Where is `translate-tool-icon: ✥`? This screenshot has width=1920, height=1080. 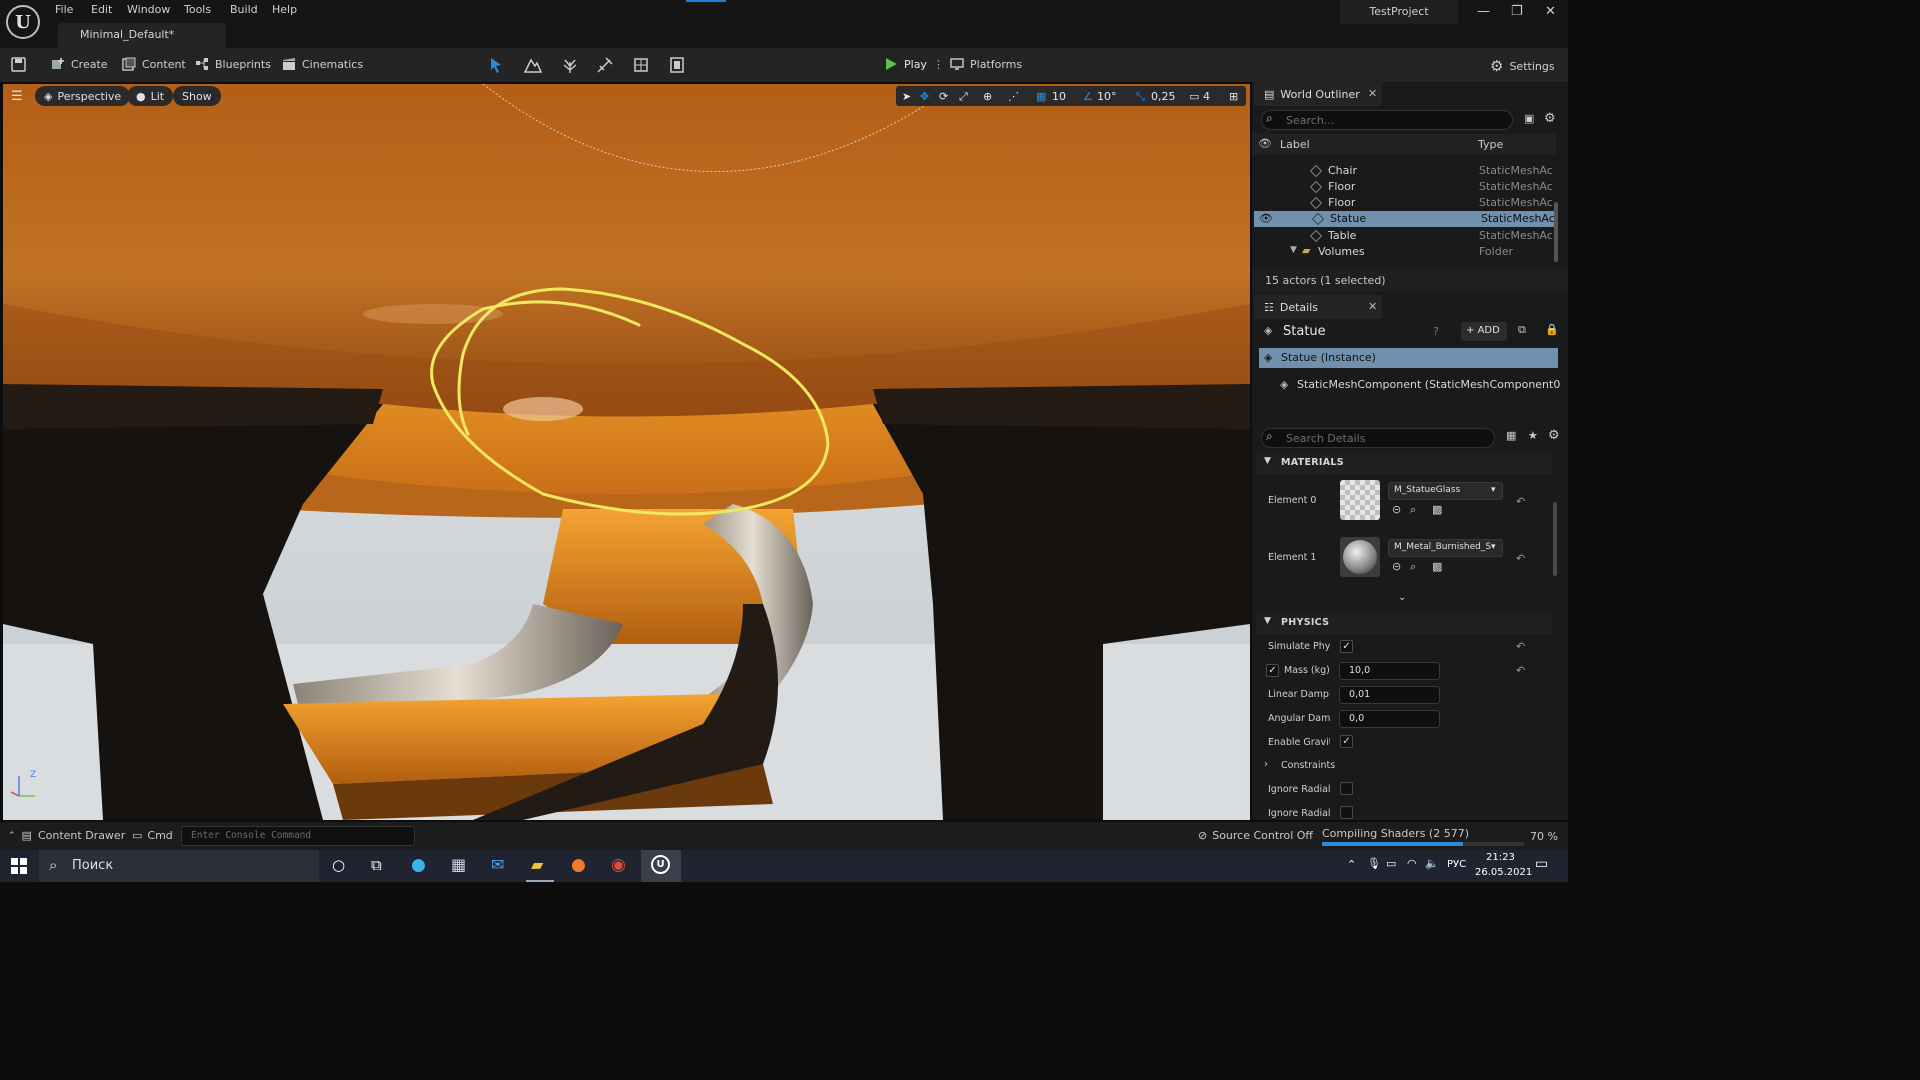
translate-tool-icon: ✥ is located at coordinates (924, 96).